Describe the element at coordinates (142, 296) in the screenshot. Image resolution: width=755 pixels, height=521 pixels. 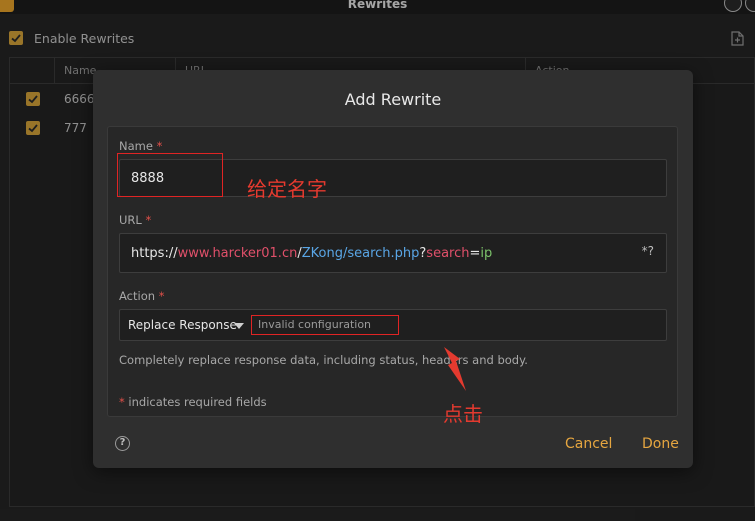
I see `action-field-label: Action *` at that location.